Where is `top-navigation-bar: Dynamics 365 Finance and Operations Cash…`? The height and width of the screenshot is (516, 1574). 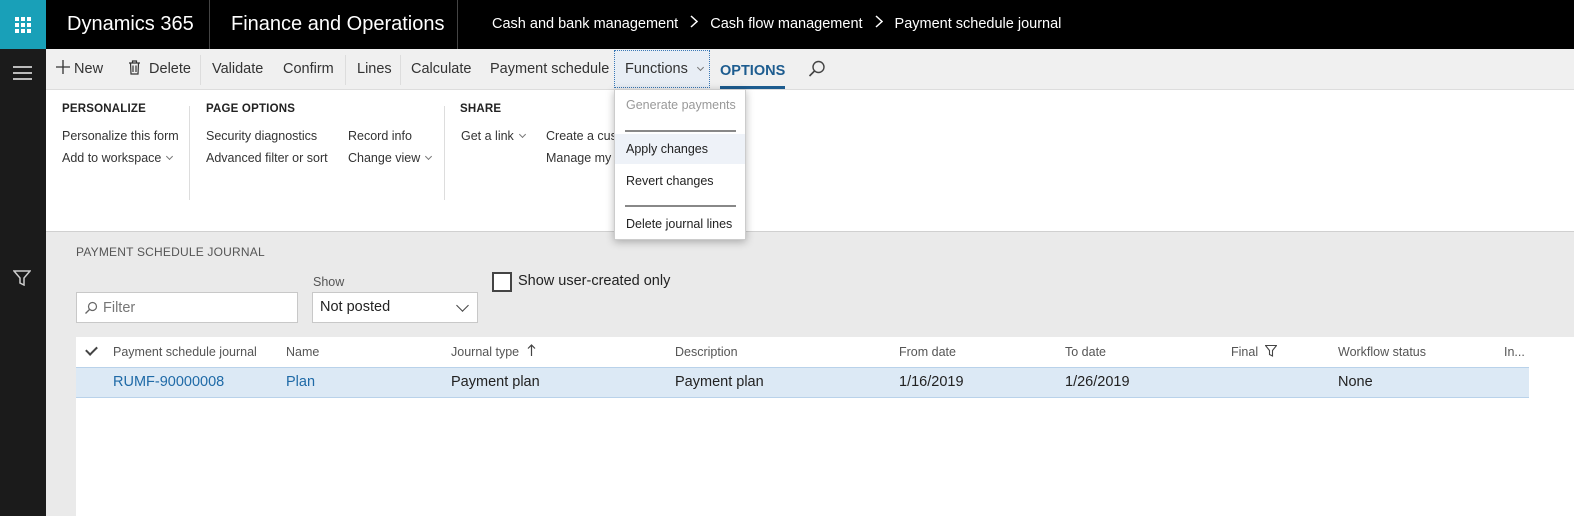 top-navigation-bar: Dynamics 365 Finance and Operations Cash… is located at coordinates (787, 24).